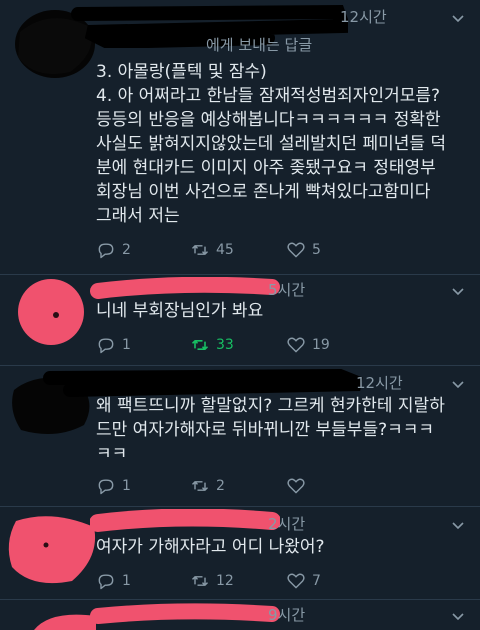  I want to click on reply-button: 2, so click(113, 250).